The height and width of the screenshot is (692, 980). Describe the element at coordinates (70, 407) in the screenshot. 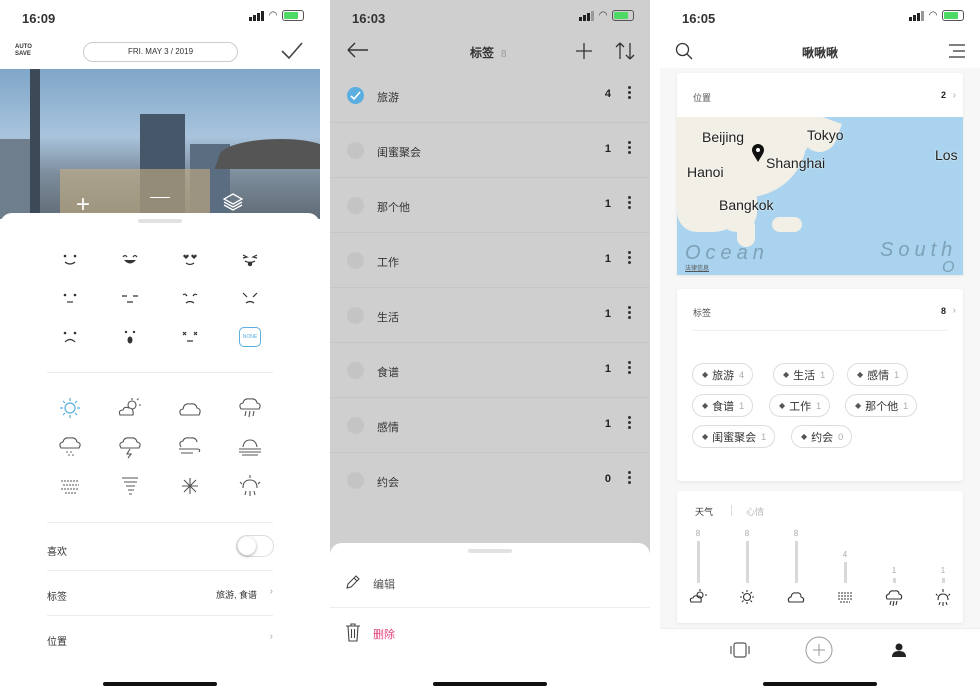

I see `weather-sun-icon` at that location.